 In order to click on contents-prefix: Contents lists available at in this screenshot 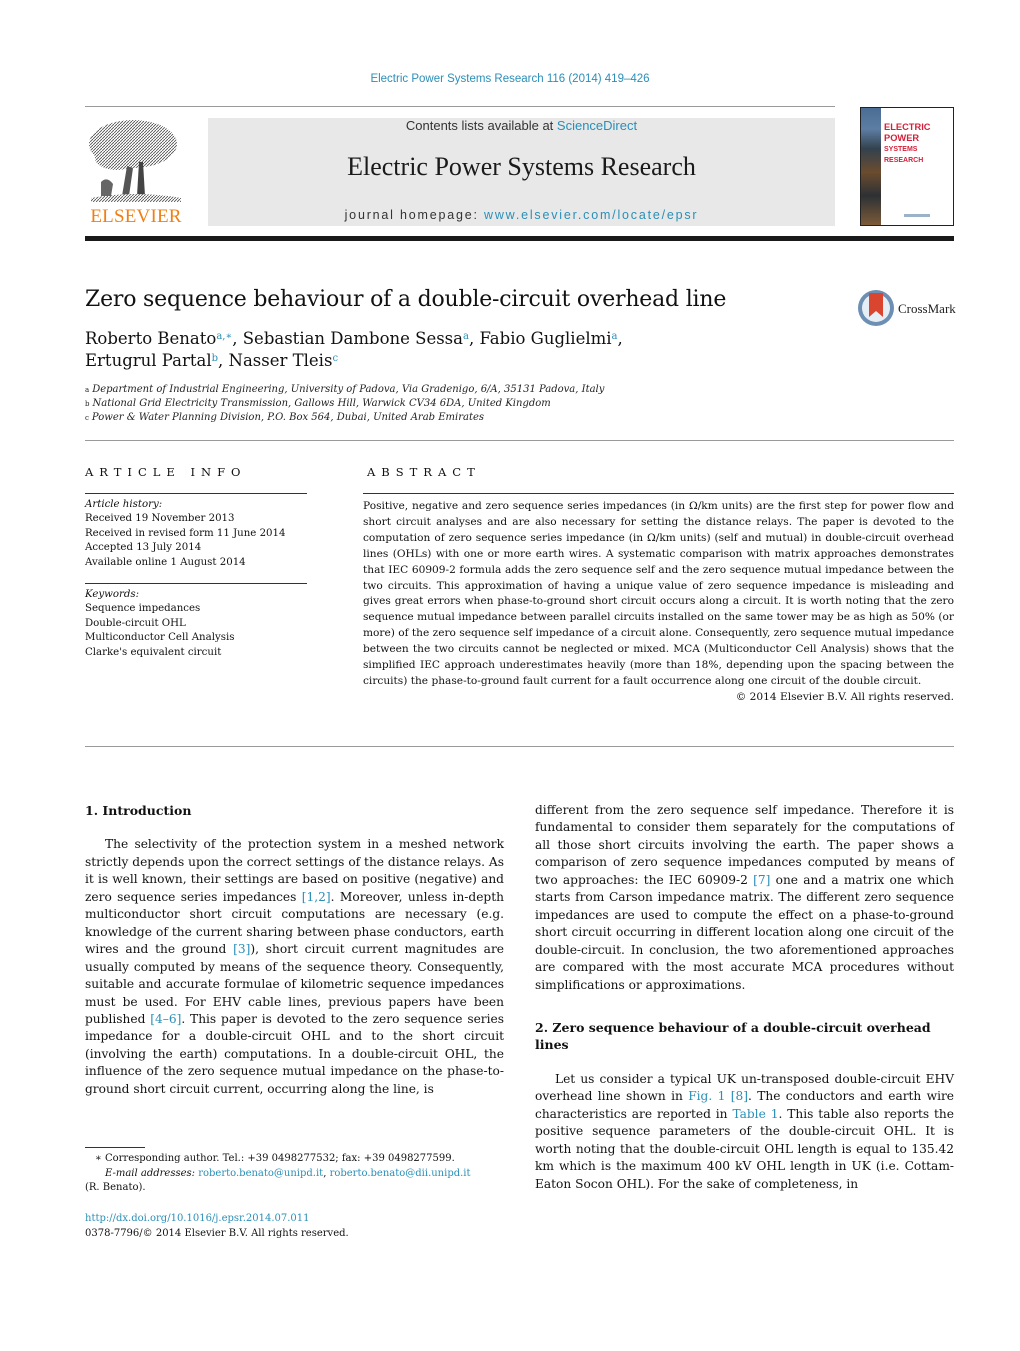, I will do `click(481, 125)`.